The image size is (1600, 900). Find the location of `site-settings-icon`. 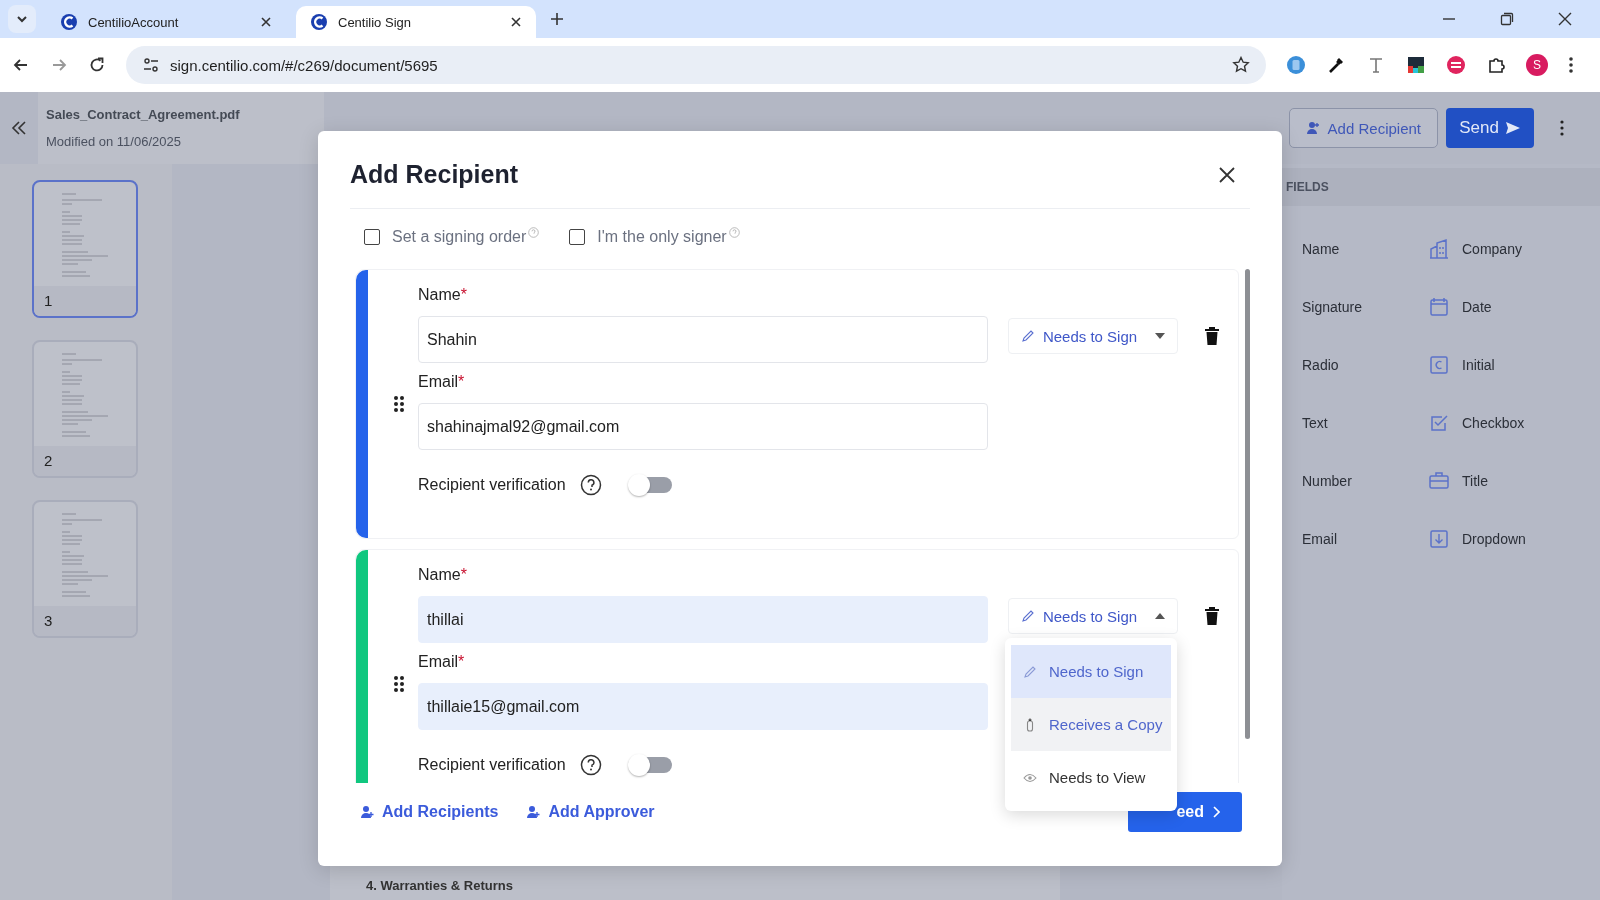

site-settings-icon is located at coordinates (151, 65).